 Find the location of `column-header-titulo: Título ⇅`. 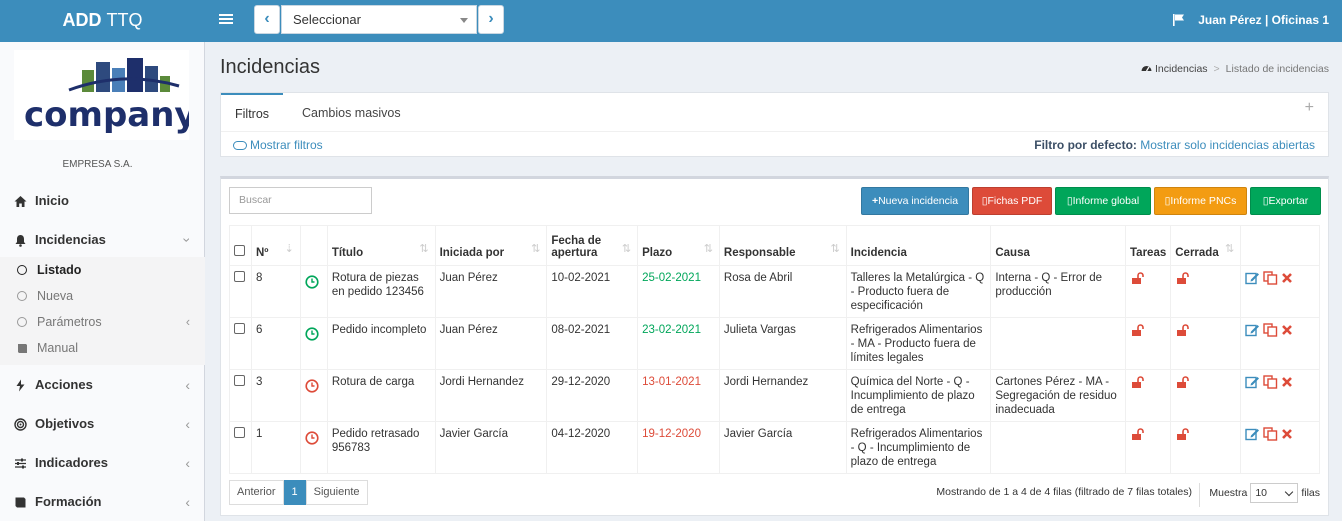

column-header-titulo: Título ⇅ is located at coordinates (381, 245).